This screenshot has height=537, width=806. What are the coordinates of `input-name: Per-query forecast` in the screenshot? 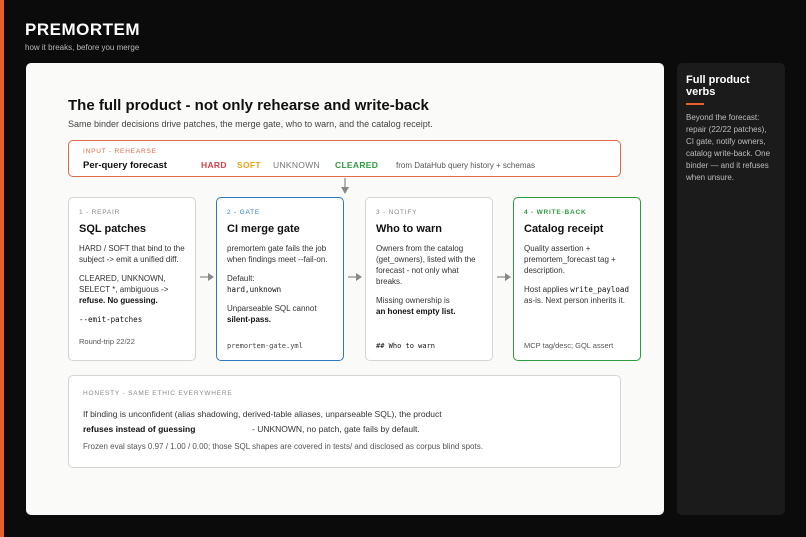 It's located at (125, 165).